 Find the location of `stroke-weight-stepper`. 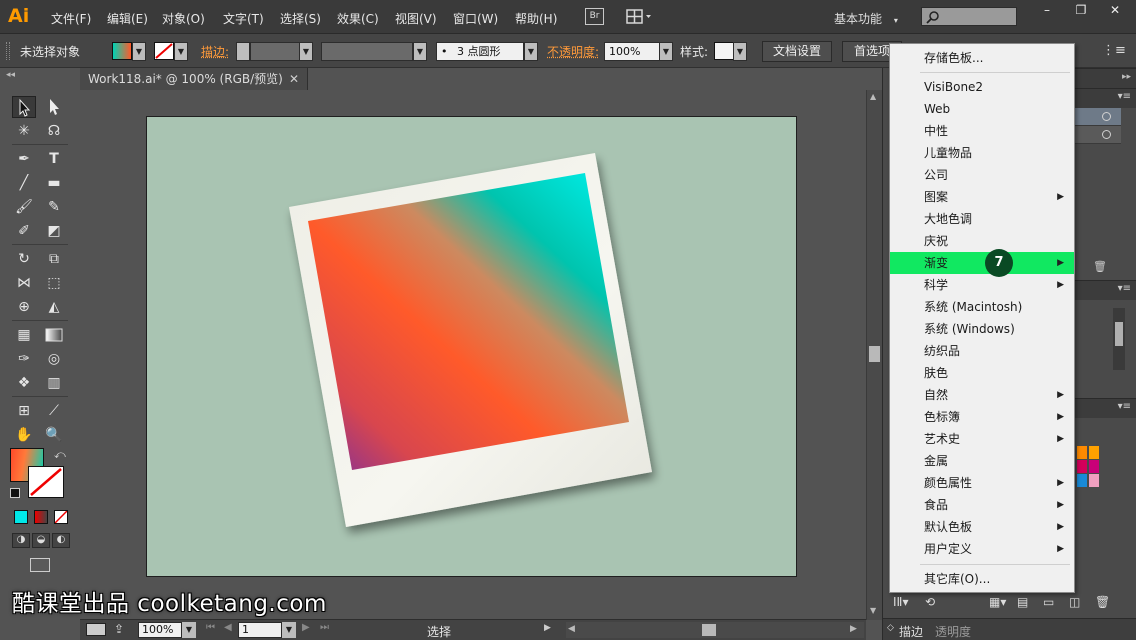

stroke-weight-stepper is located at coordinates (243, 51).